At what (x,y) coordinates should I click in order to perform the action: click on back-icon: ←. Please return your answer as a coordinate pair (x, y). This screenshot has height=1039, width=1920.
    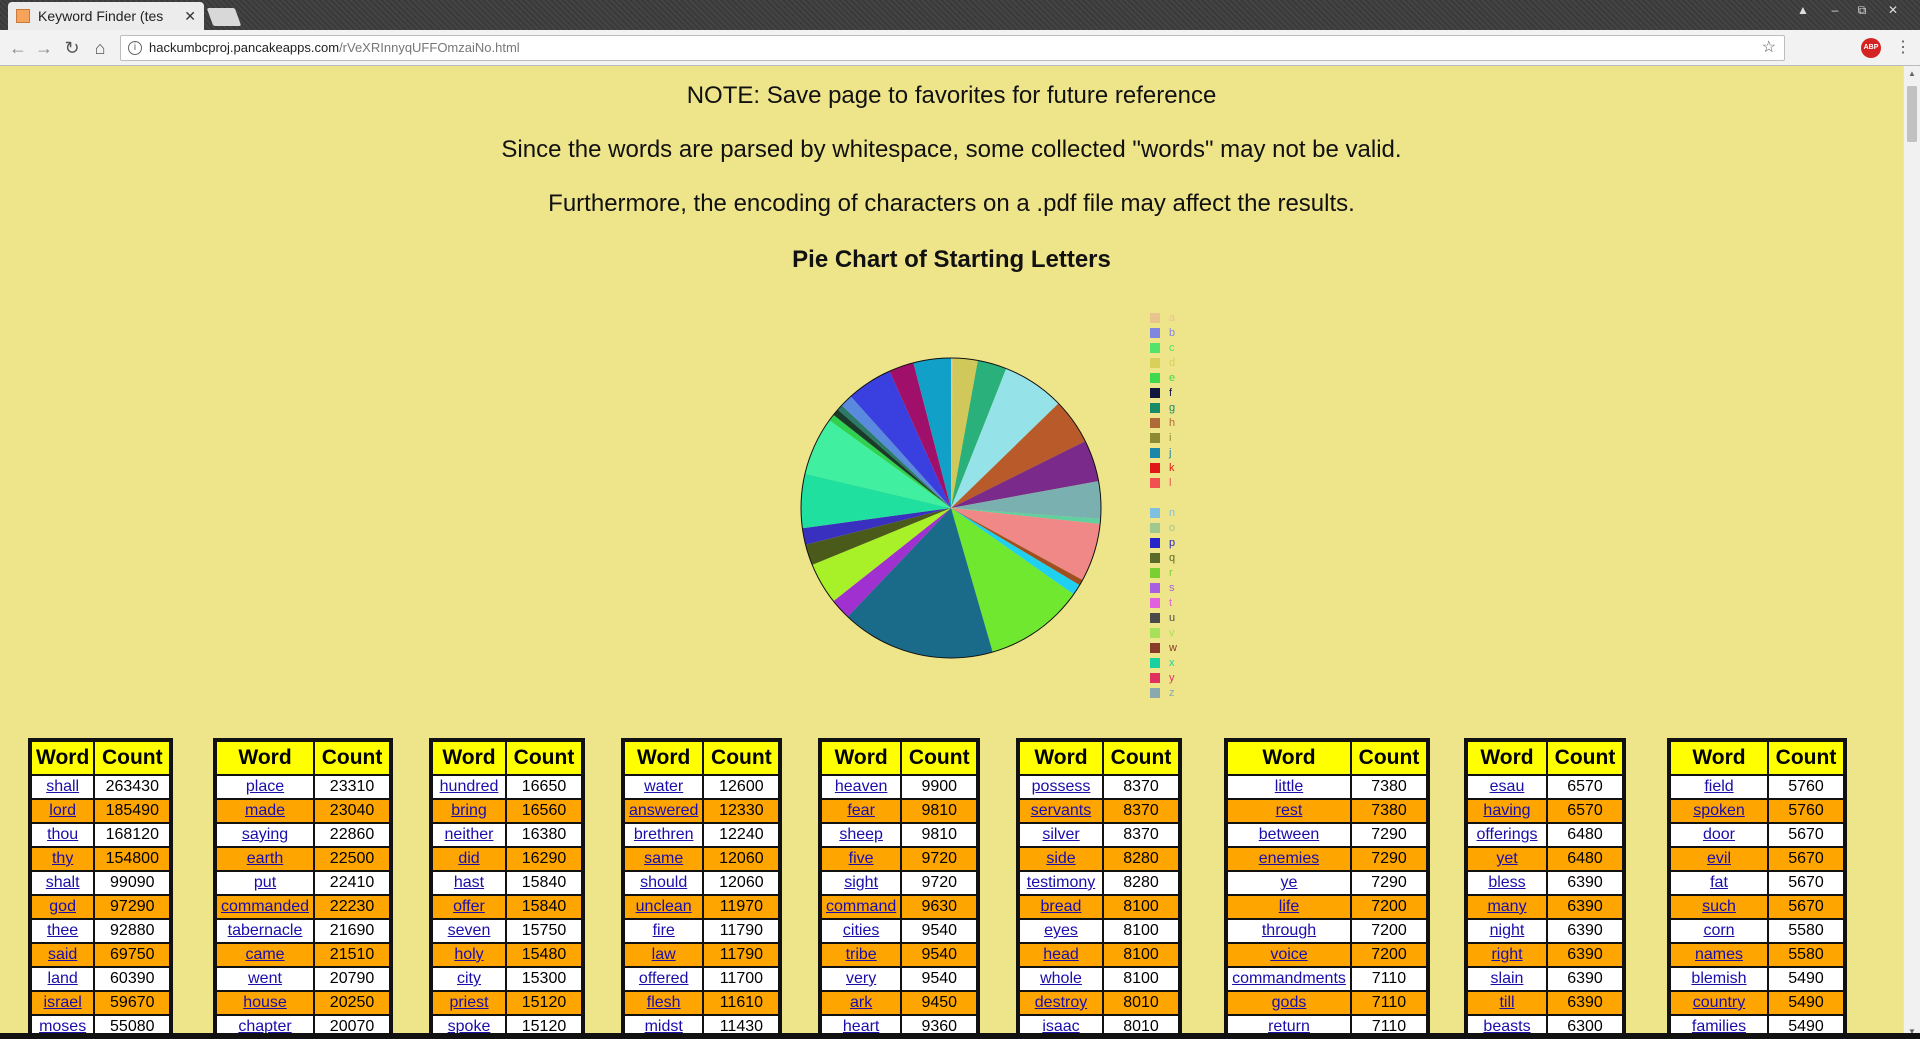
    Looking at the image, I should click on (18, 48).